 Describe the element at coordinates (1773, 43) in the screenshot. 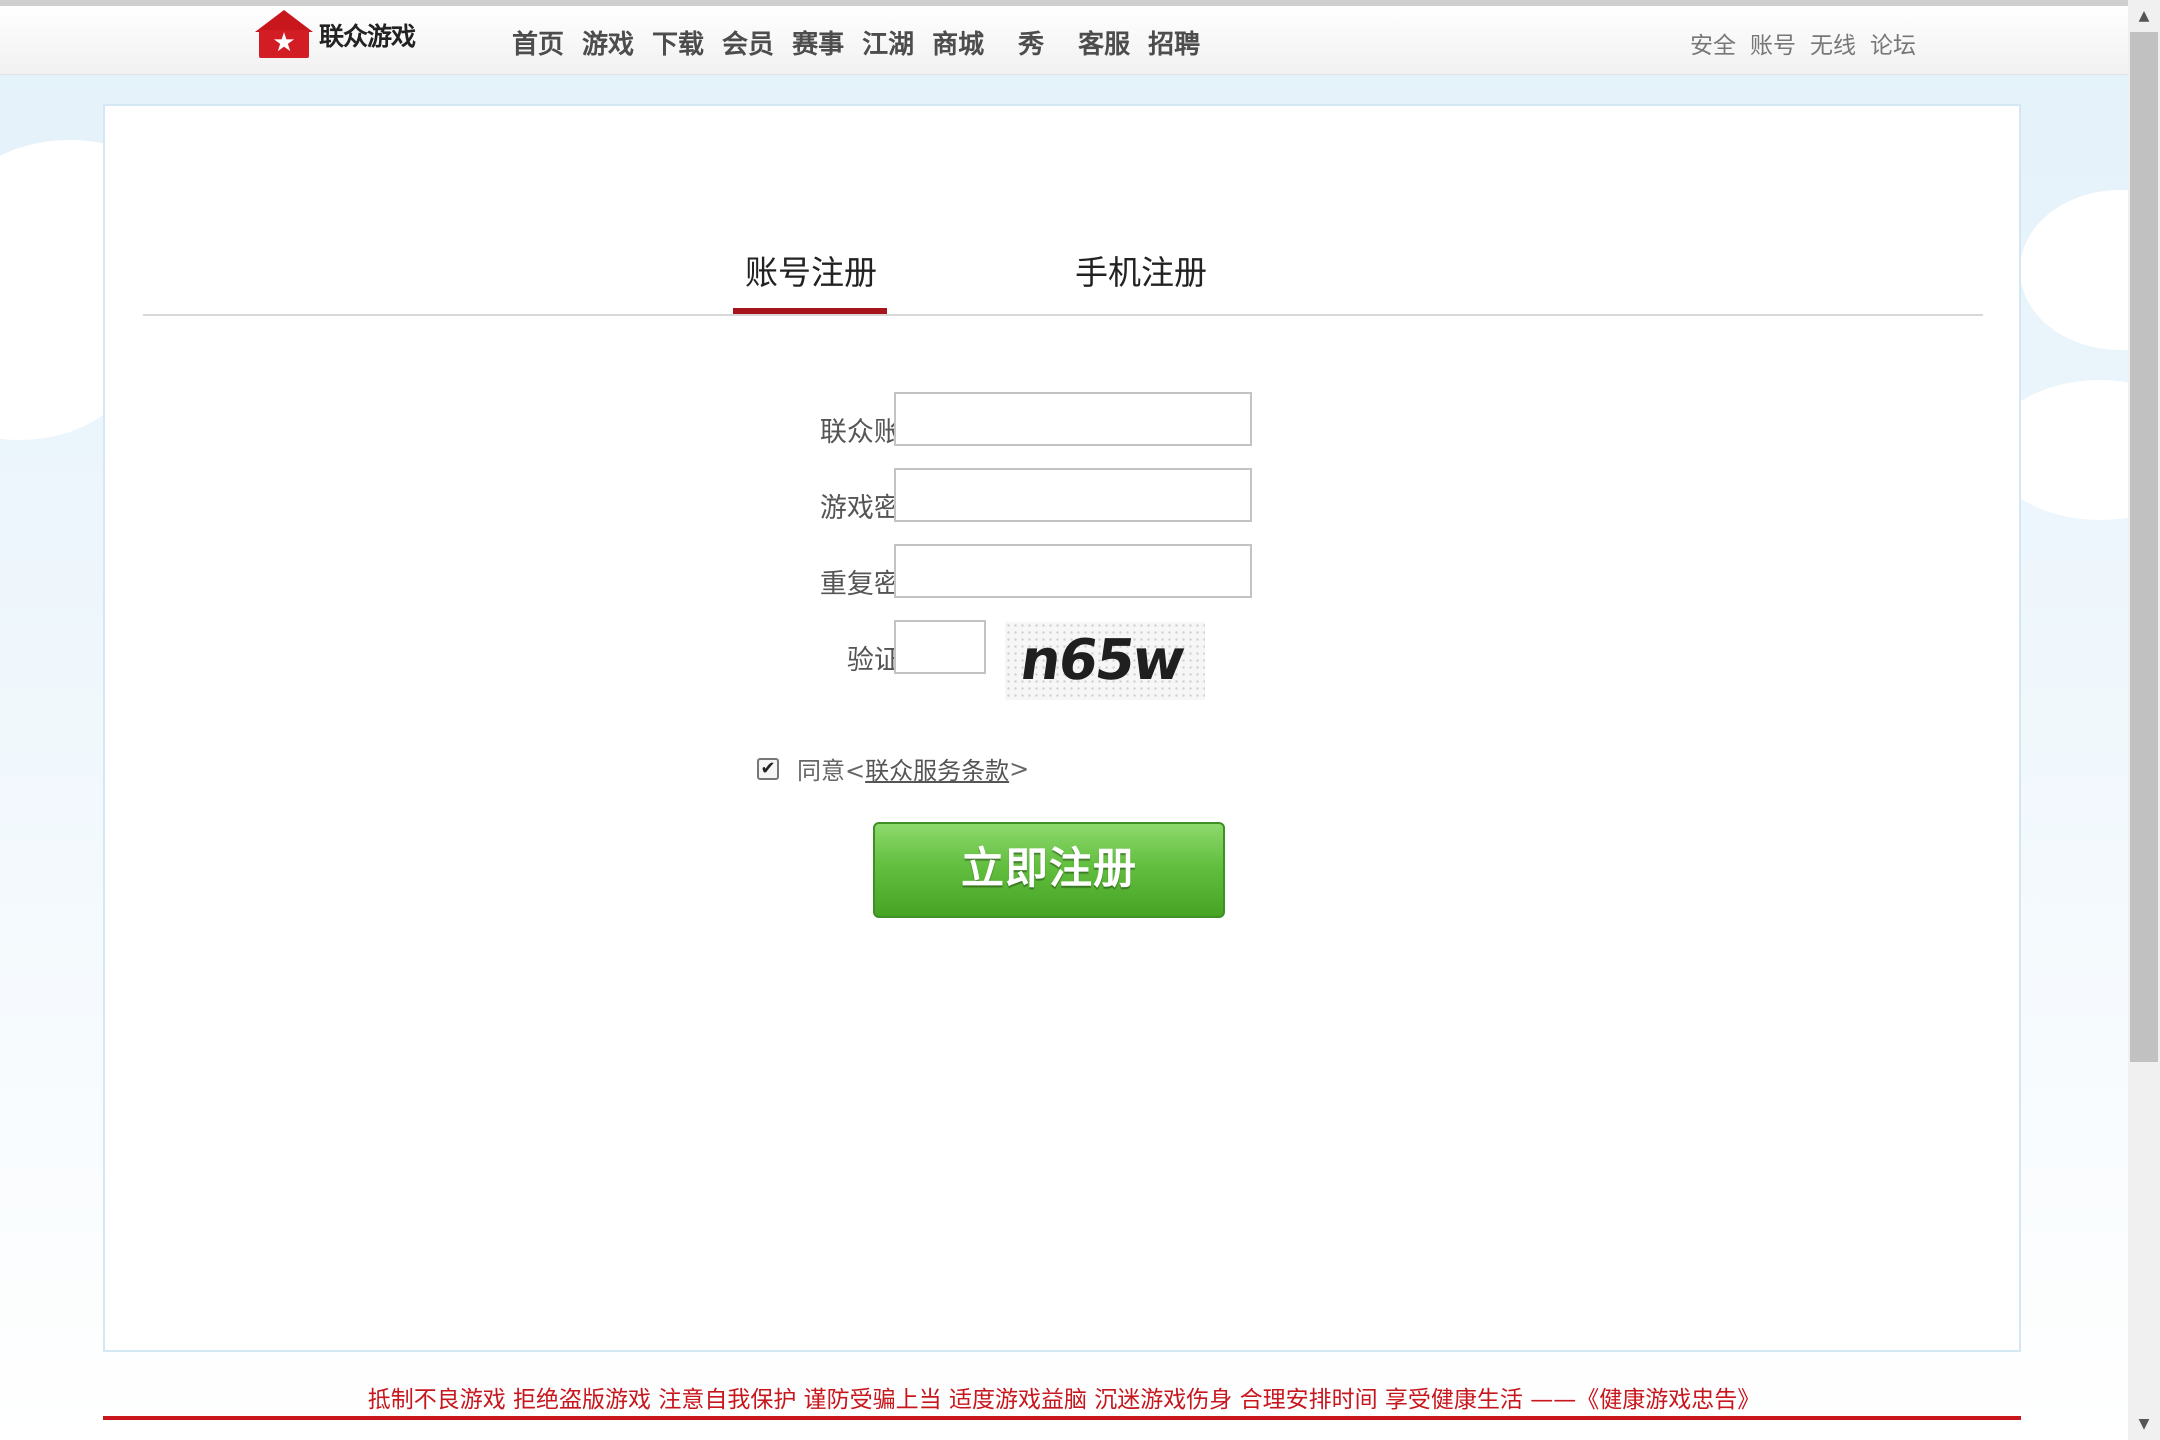

I see `nav-account: 账号` at that location.